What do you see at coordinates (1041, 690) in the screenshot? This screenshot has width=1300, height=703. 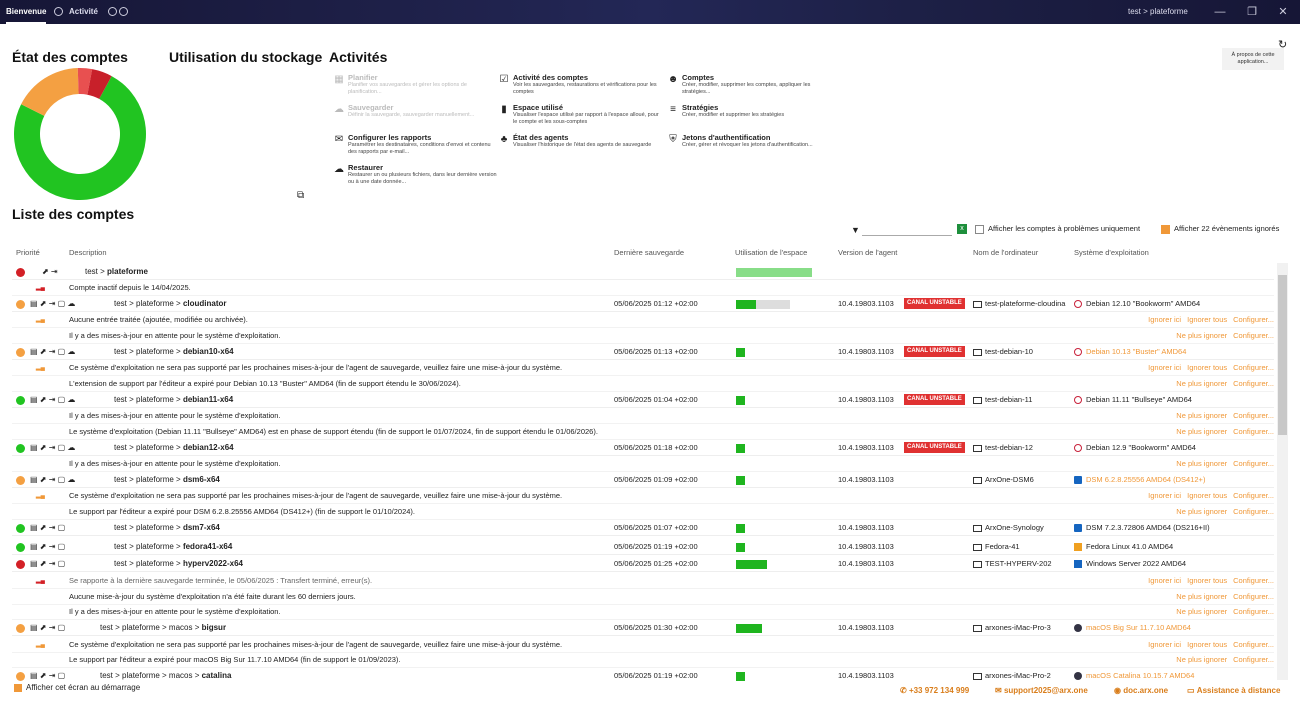 I see `email-link: ✉ support2025@arx.one` at bounding box center [1041, 690].